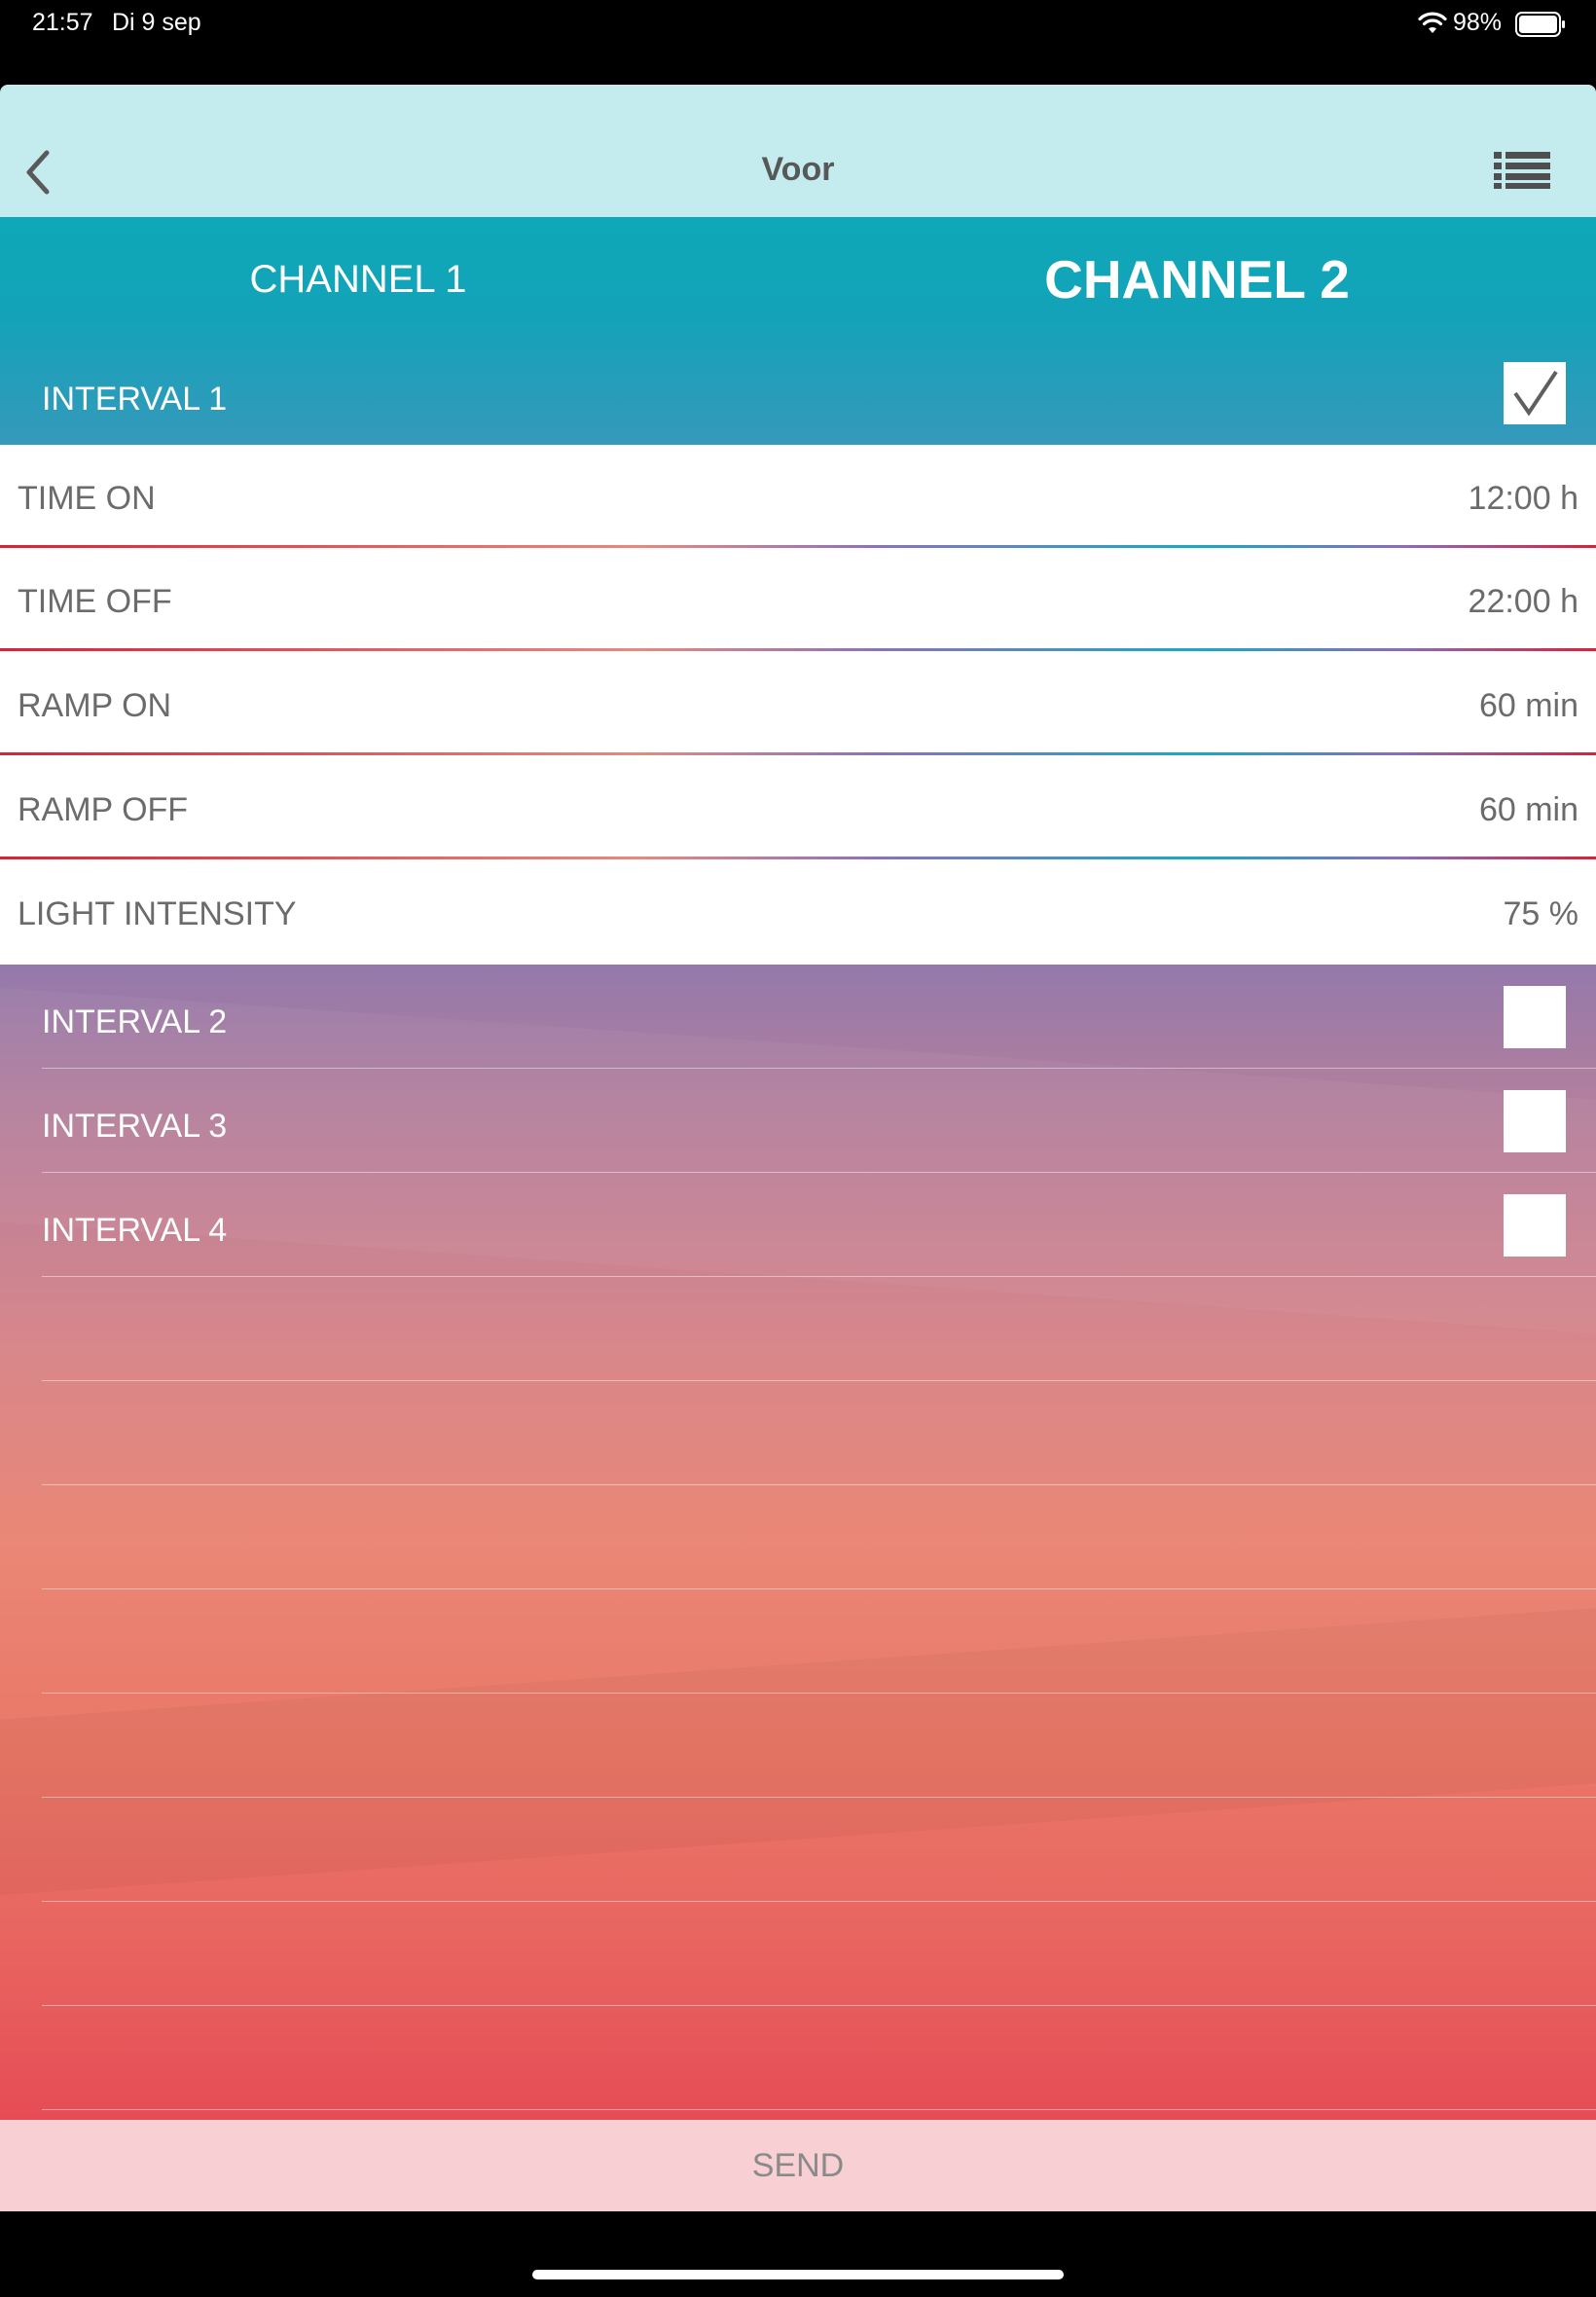  Describe the element at coordinates (798, 331) in the screenshot. I see `channel-header: CHANNEL 1 CHANNEL 2 INTERVAL 1` at that location.